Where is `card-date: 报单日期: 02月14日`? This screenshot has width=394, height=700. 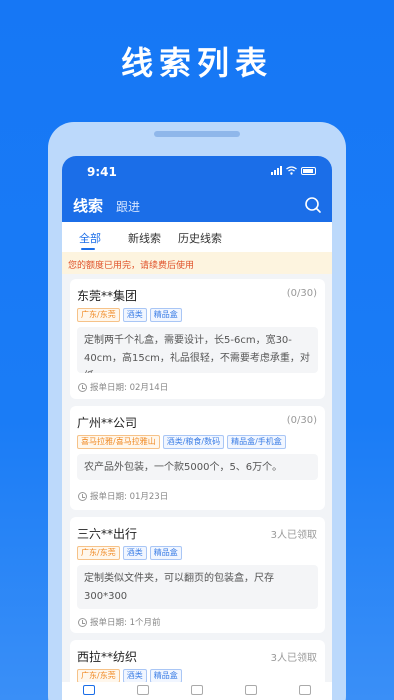
card-date: 报单日期: 02月14日 is located at coordinates (123, 387).